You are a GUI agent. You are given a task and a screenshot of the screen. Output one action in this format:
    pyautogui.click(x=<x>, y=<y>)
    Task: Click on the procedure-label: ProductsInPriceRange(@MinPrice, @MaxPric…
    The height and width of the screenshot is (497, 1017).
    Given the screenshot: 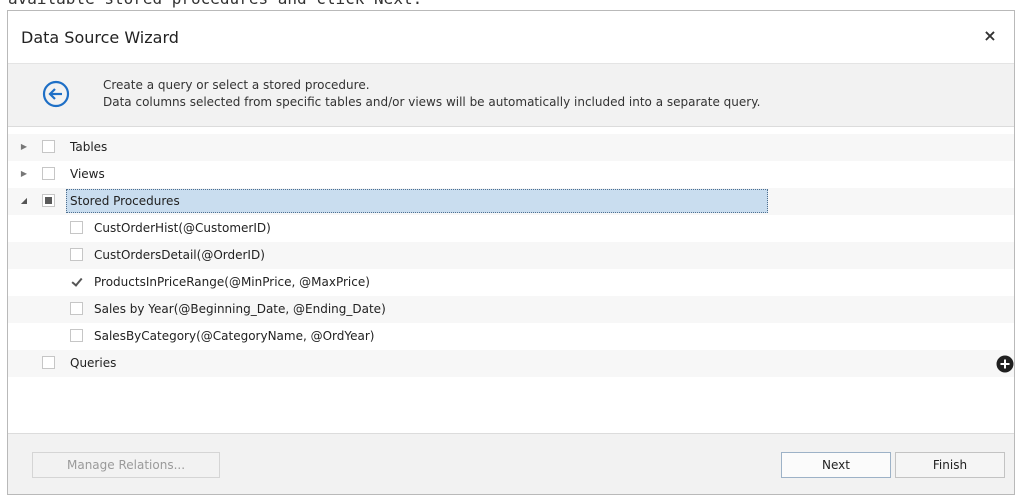 What is the action you would take?
    pyautogui.click(x=232, y=282)
    